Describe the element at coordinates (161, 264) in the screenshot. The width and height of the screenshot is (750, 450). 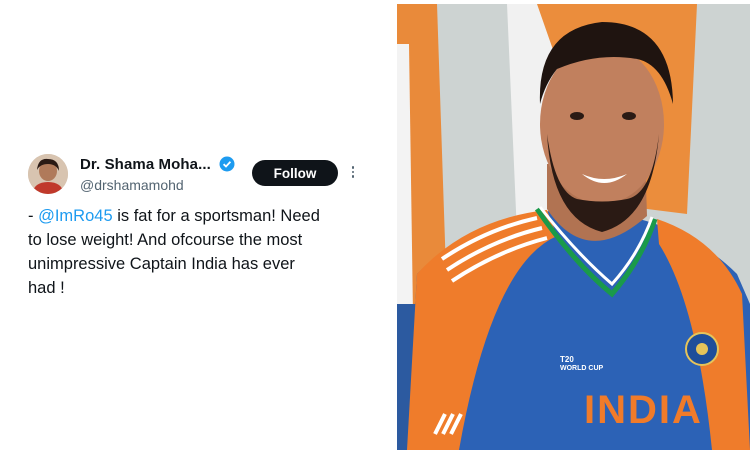
I see `tweet-line-3: unimpressive Captain India has ever` at that location.